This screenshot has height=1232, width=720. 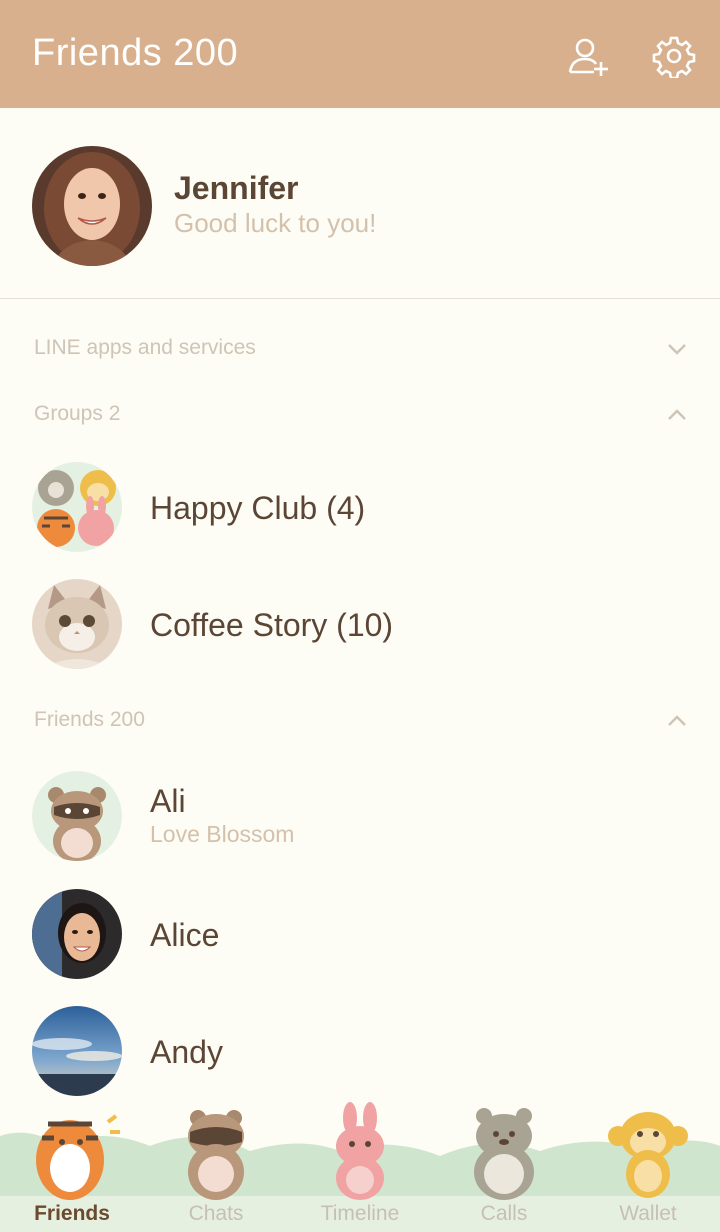 What do you see at coordinates (236, 188) in the screenshot?
I see `profile-name: Jennifer` at bounding box center [236, 188].